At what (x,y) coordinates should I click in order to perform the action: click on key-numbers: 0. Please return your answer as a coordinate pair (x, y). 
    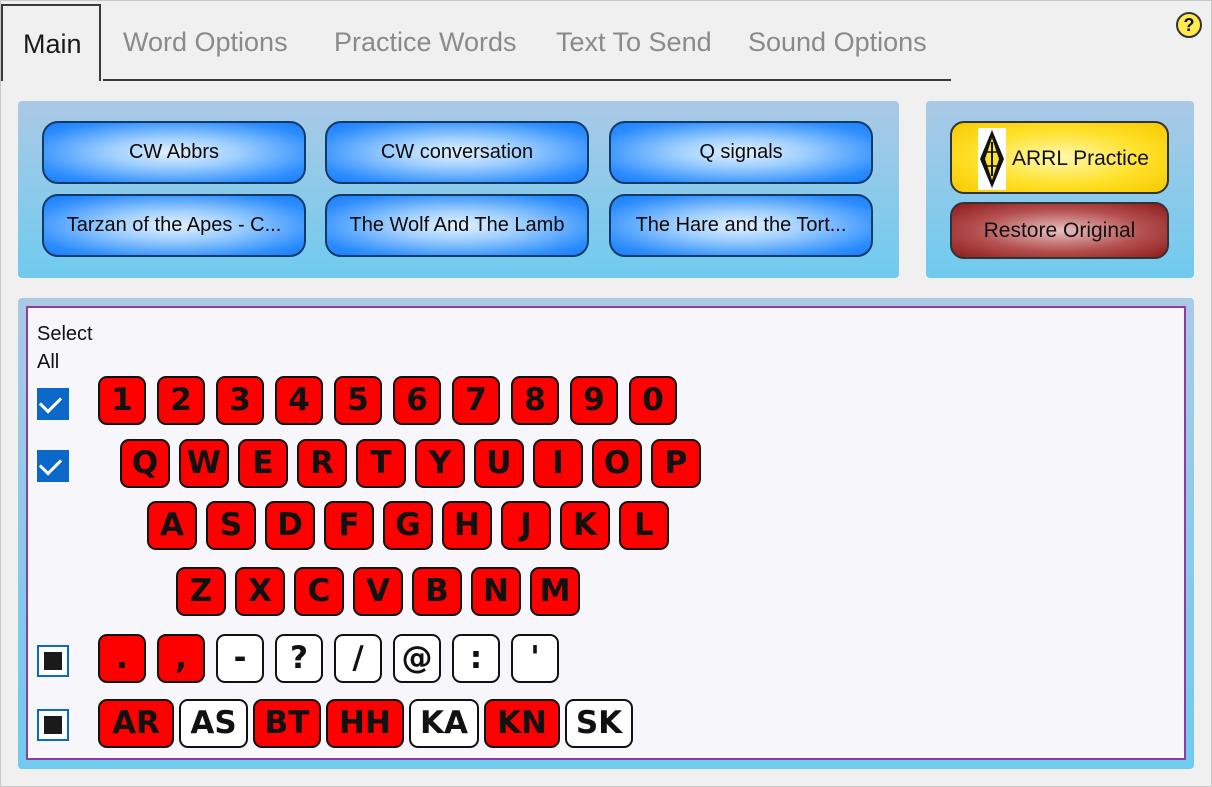
    Looking at the image, I should click on (653, 400).